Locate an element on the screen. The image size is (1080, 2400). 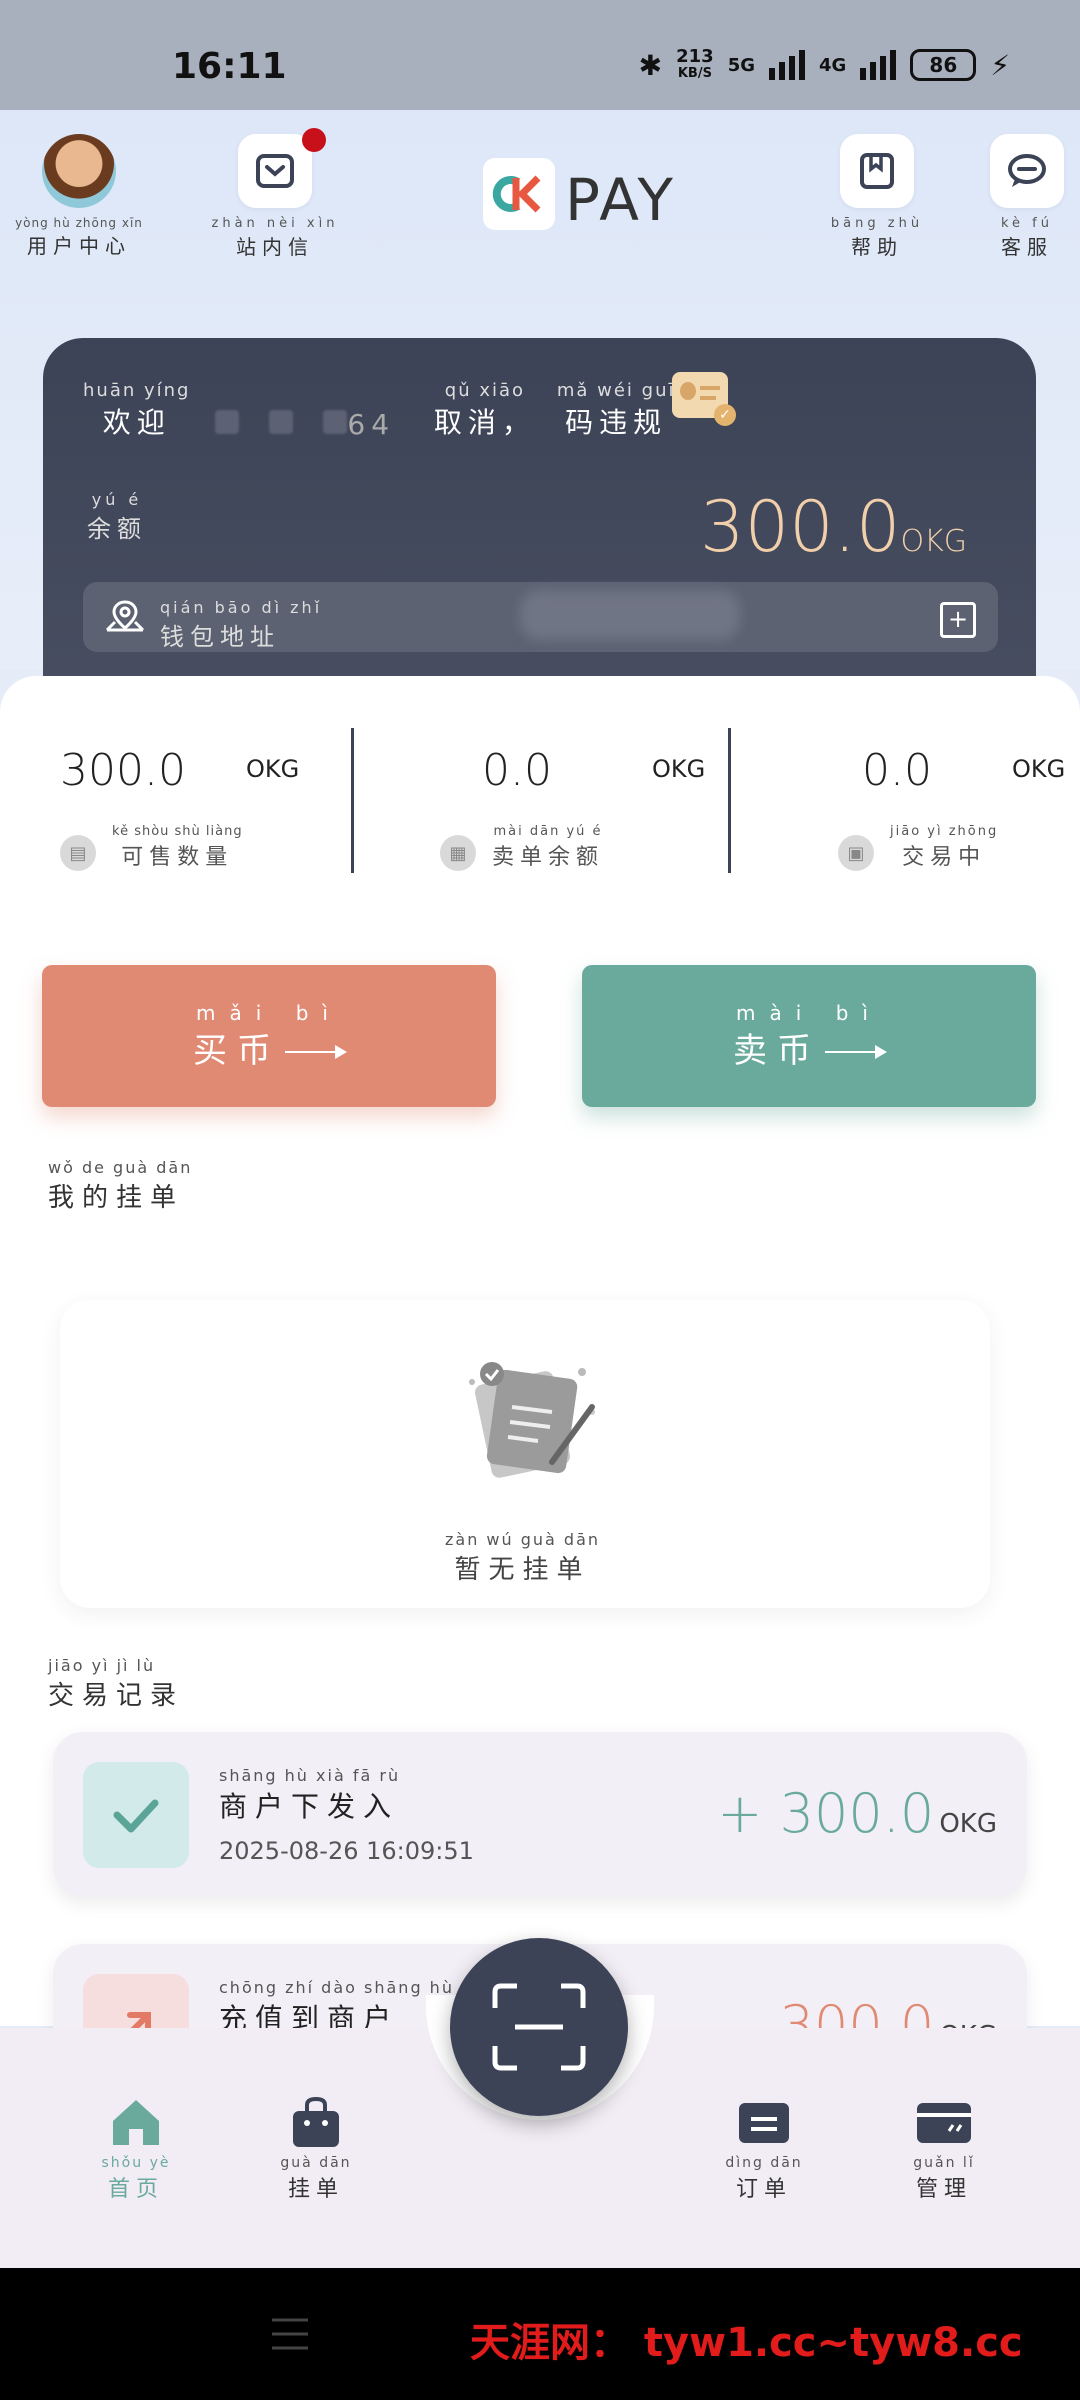
id-card-icon: ✓ is located at coordinates (704, 399).